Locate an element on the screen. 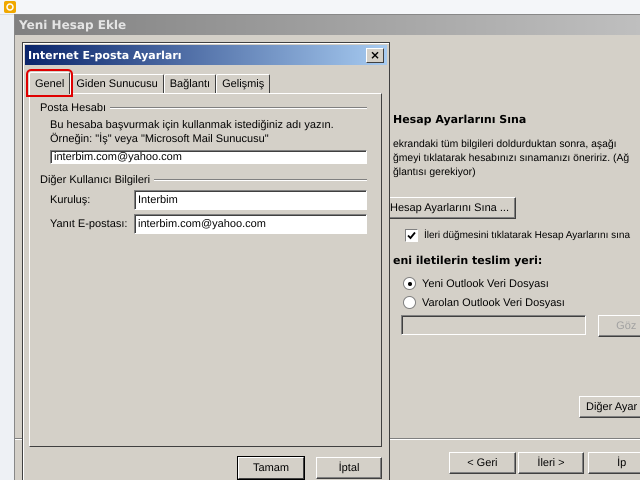 The height and width of the screenshot is (480, 640). close-button: × is located at coordinates (375, 55).